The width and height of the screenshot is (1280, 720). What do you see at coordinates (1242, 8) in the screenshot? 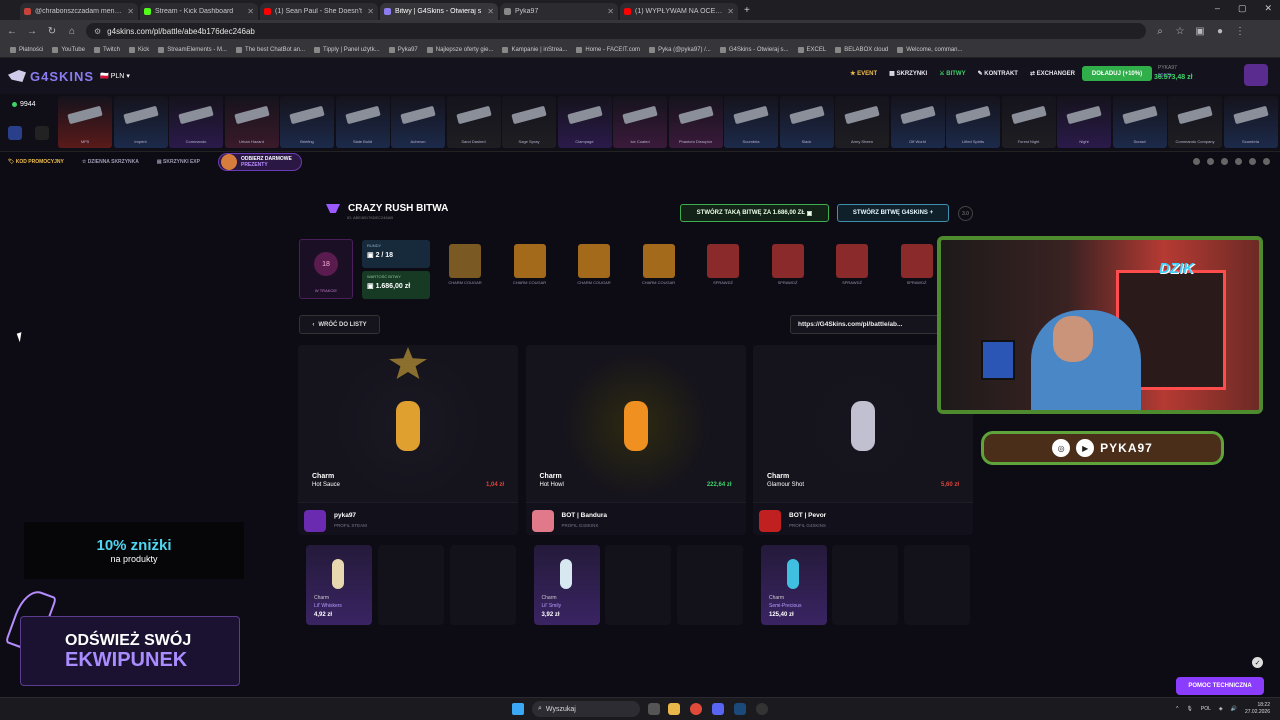
I see `maximize-icon: ▢` at bounding box center [1242, 8].